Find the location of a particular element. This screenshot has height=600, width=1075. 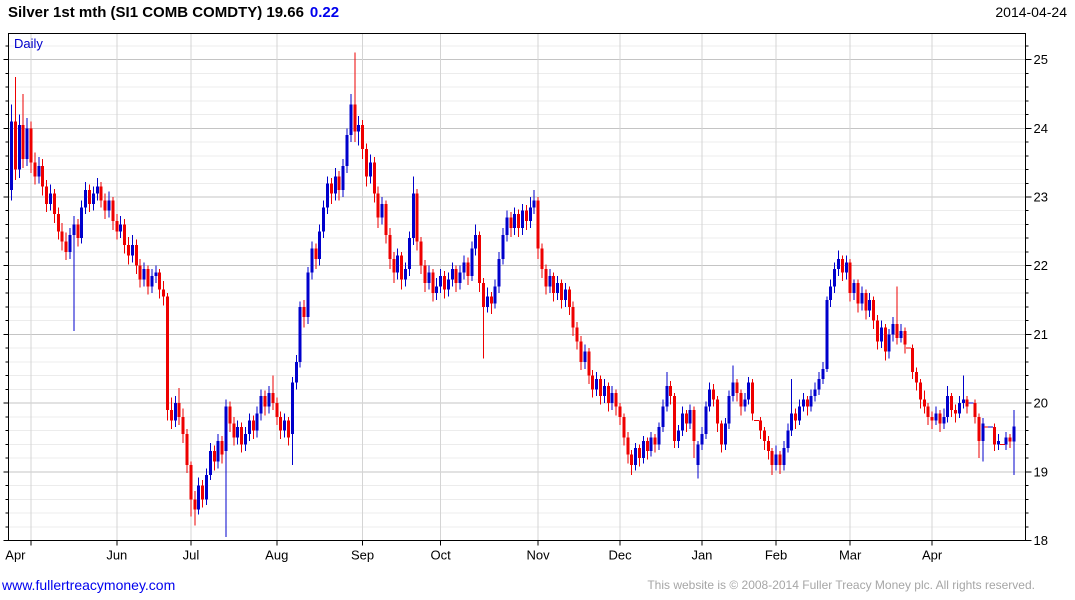

x-axis-label: Feb is located at coordinates (776, 555).